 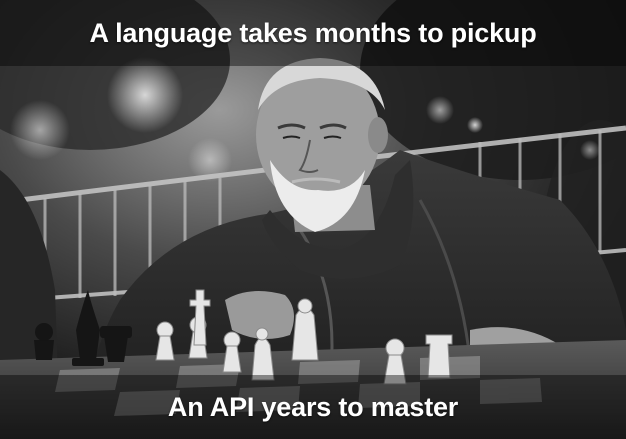 I want to click on top-caption: A language takes months to pickup, so click(x=313, y=32).